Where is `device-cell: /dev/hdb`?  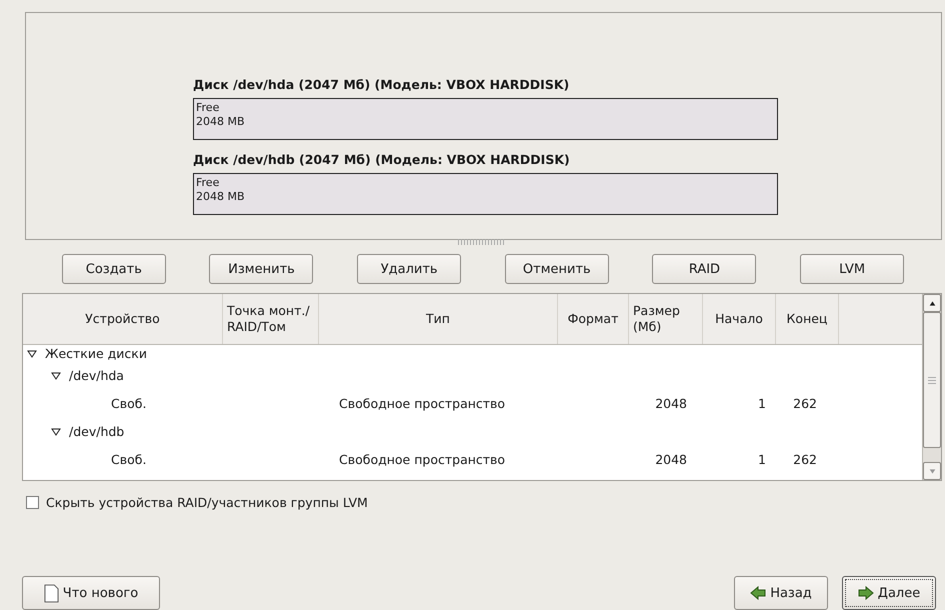
device-cell: /dev/hdb is located at coordinates (96, 431).